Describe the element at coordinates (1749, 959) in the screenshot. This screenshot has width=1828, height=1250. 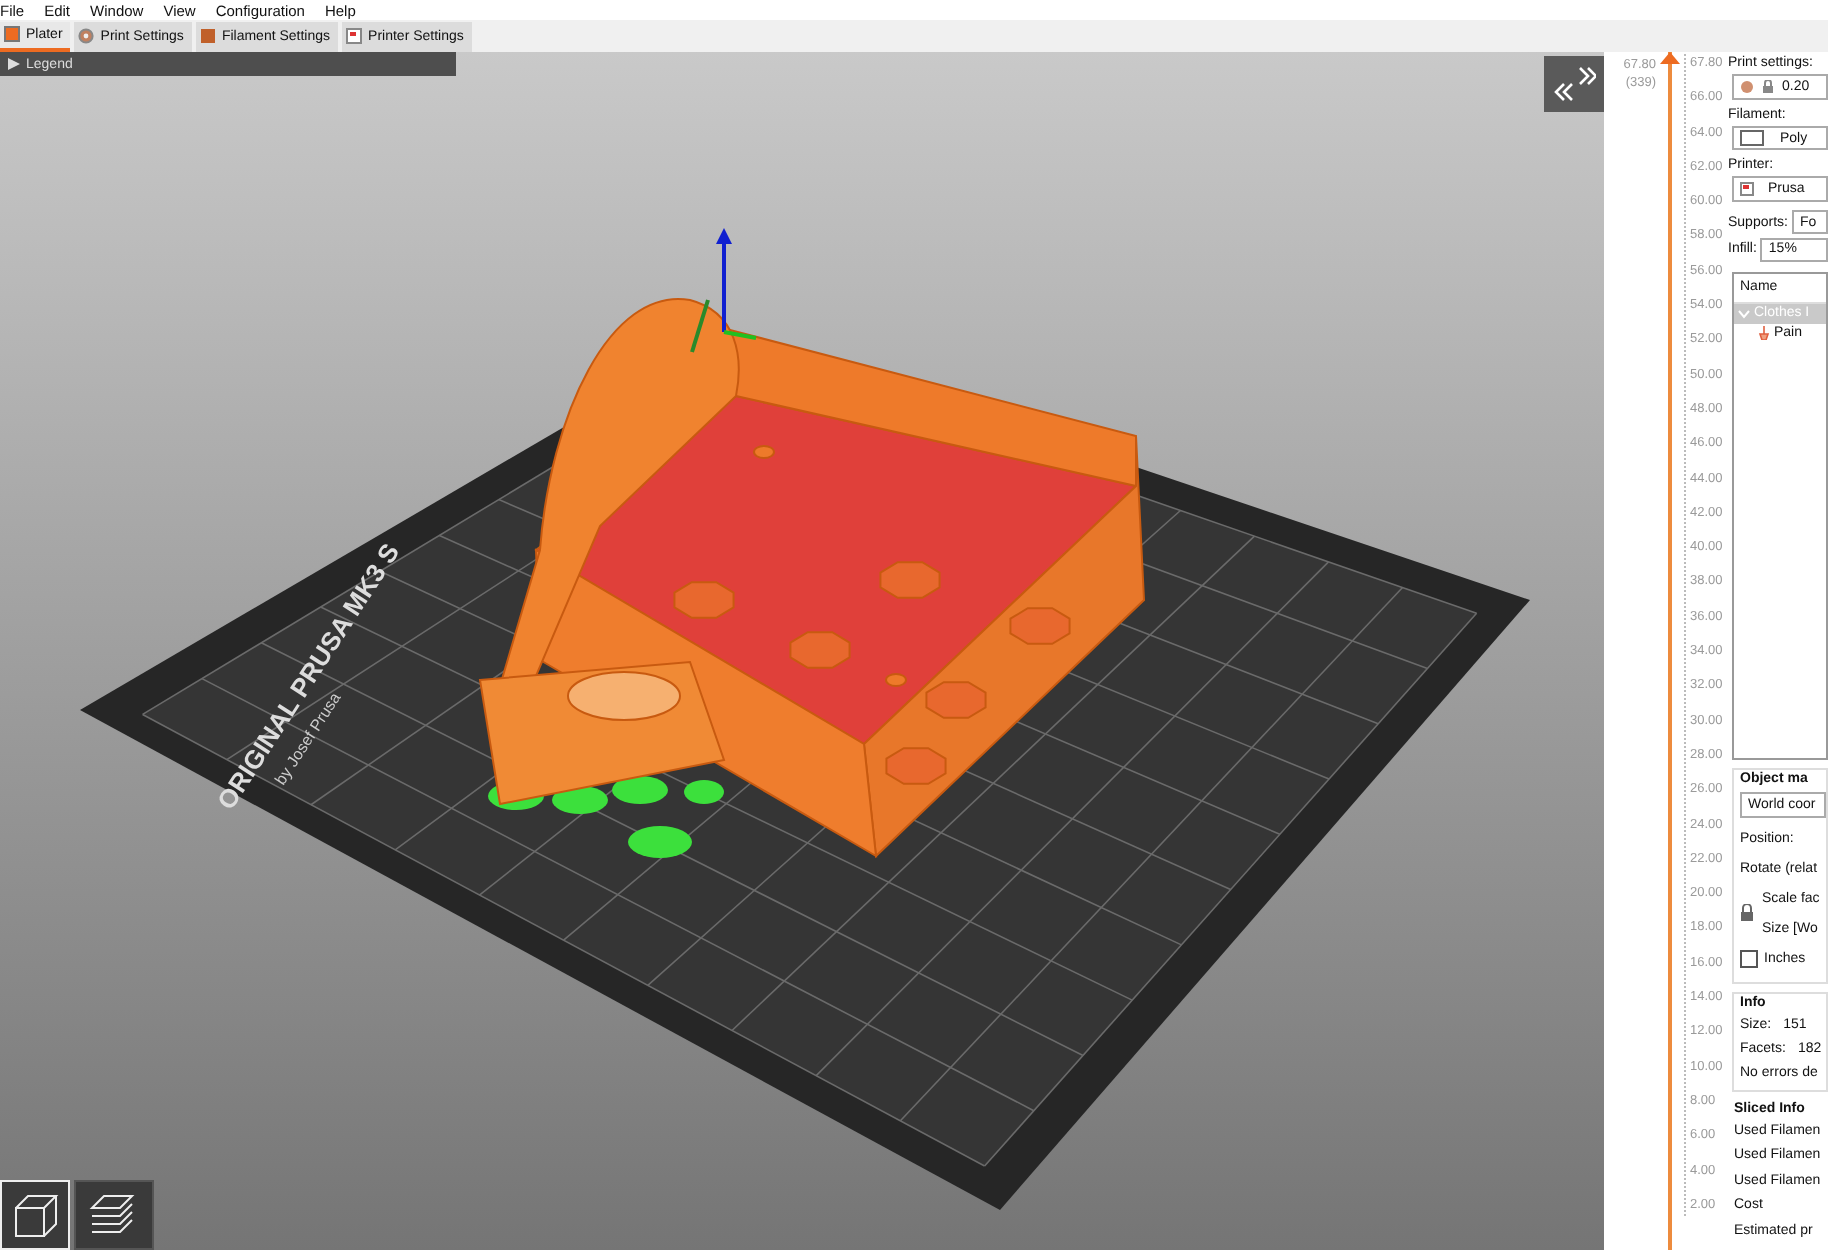
I see `inches-checkbox` at that location.